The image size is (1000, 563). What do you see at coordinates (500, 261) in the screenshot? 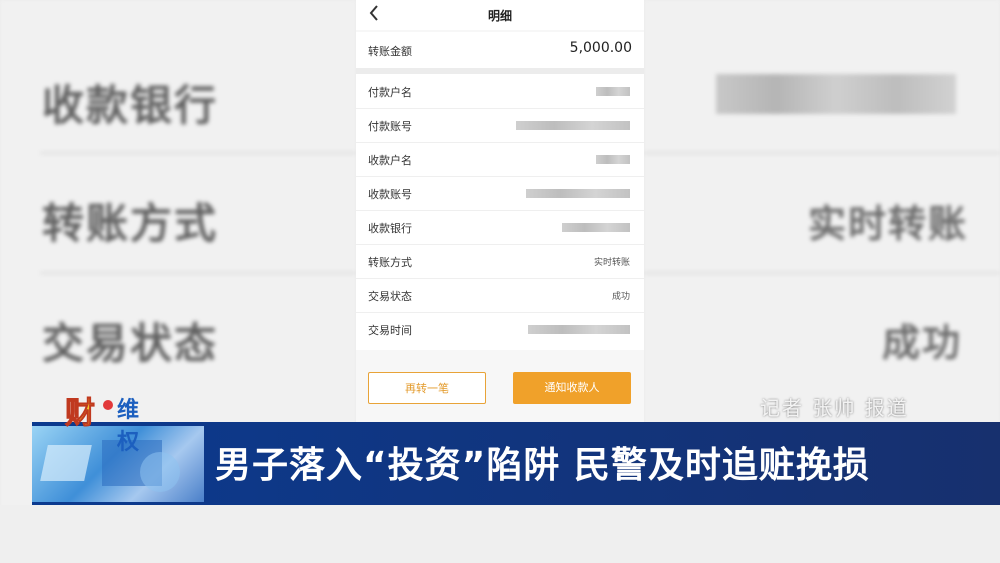
I see `list-item: 转账方式 实时转账` at bounding box center [500, 261].